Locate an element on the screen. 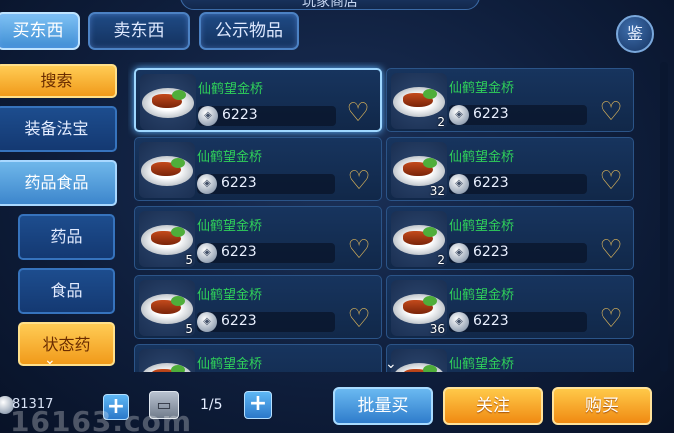  buy-button: 购买 is located at coordinates (602, 406).